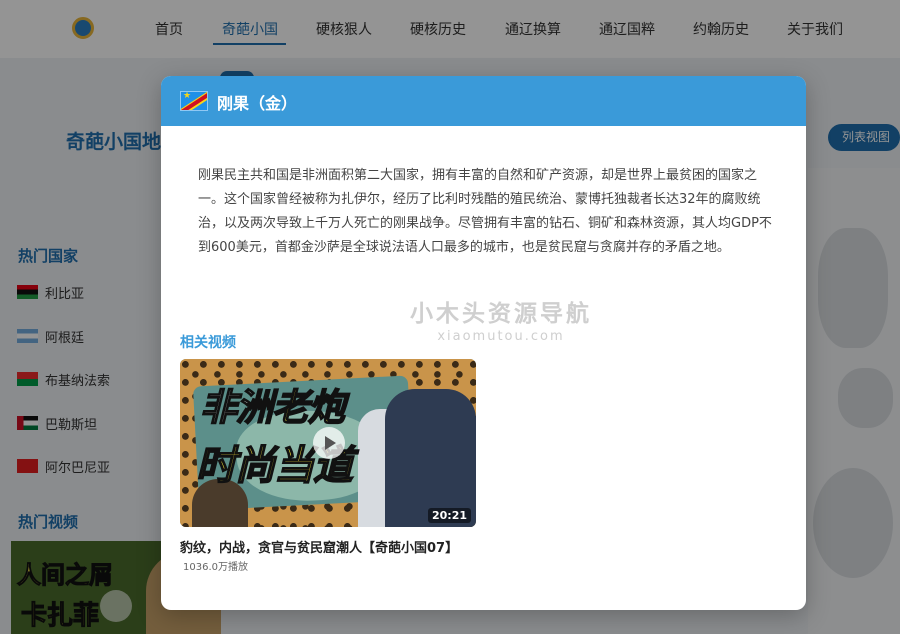 Image resolution: width=900 pixels, height=634 pixels. Describe the element at coordinates (483, 101) in the screenshot. I see `modal-header: ★ 刚果（金）` at that location.